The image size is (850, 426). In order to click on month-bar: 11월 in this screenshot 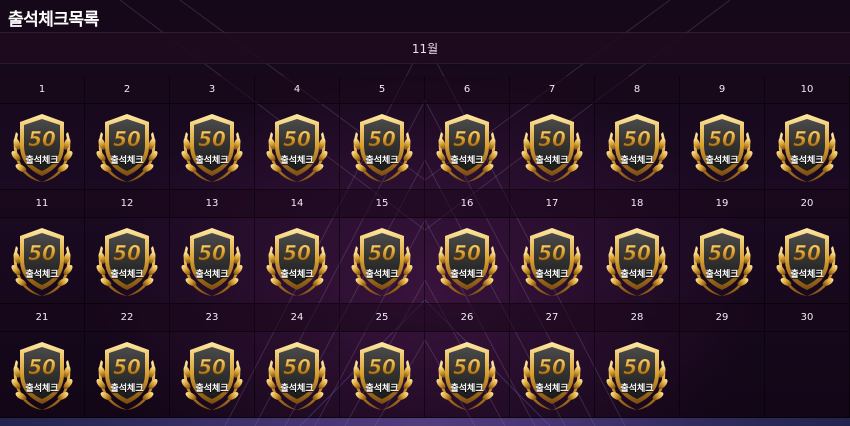, I will do `click(425, 48)`.